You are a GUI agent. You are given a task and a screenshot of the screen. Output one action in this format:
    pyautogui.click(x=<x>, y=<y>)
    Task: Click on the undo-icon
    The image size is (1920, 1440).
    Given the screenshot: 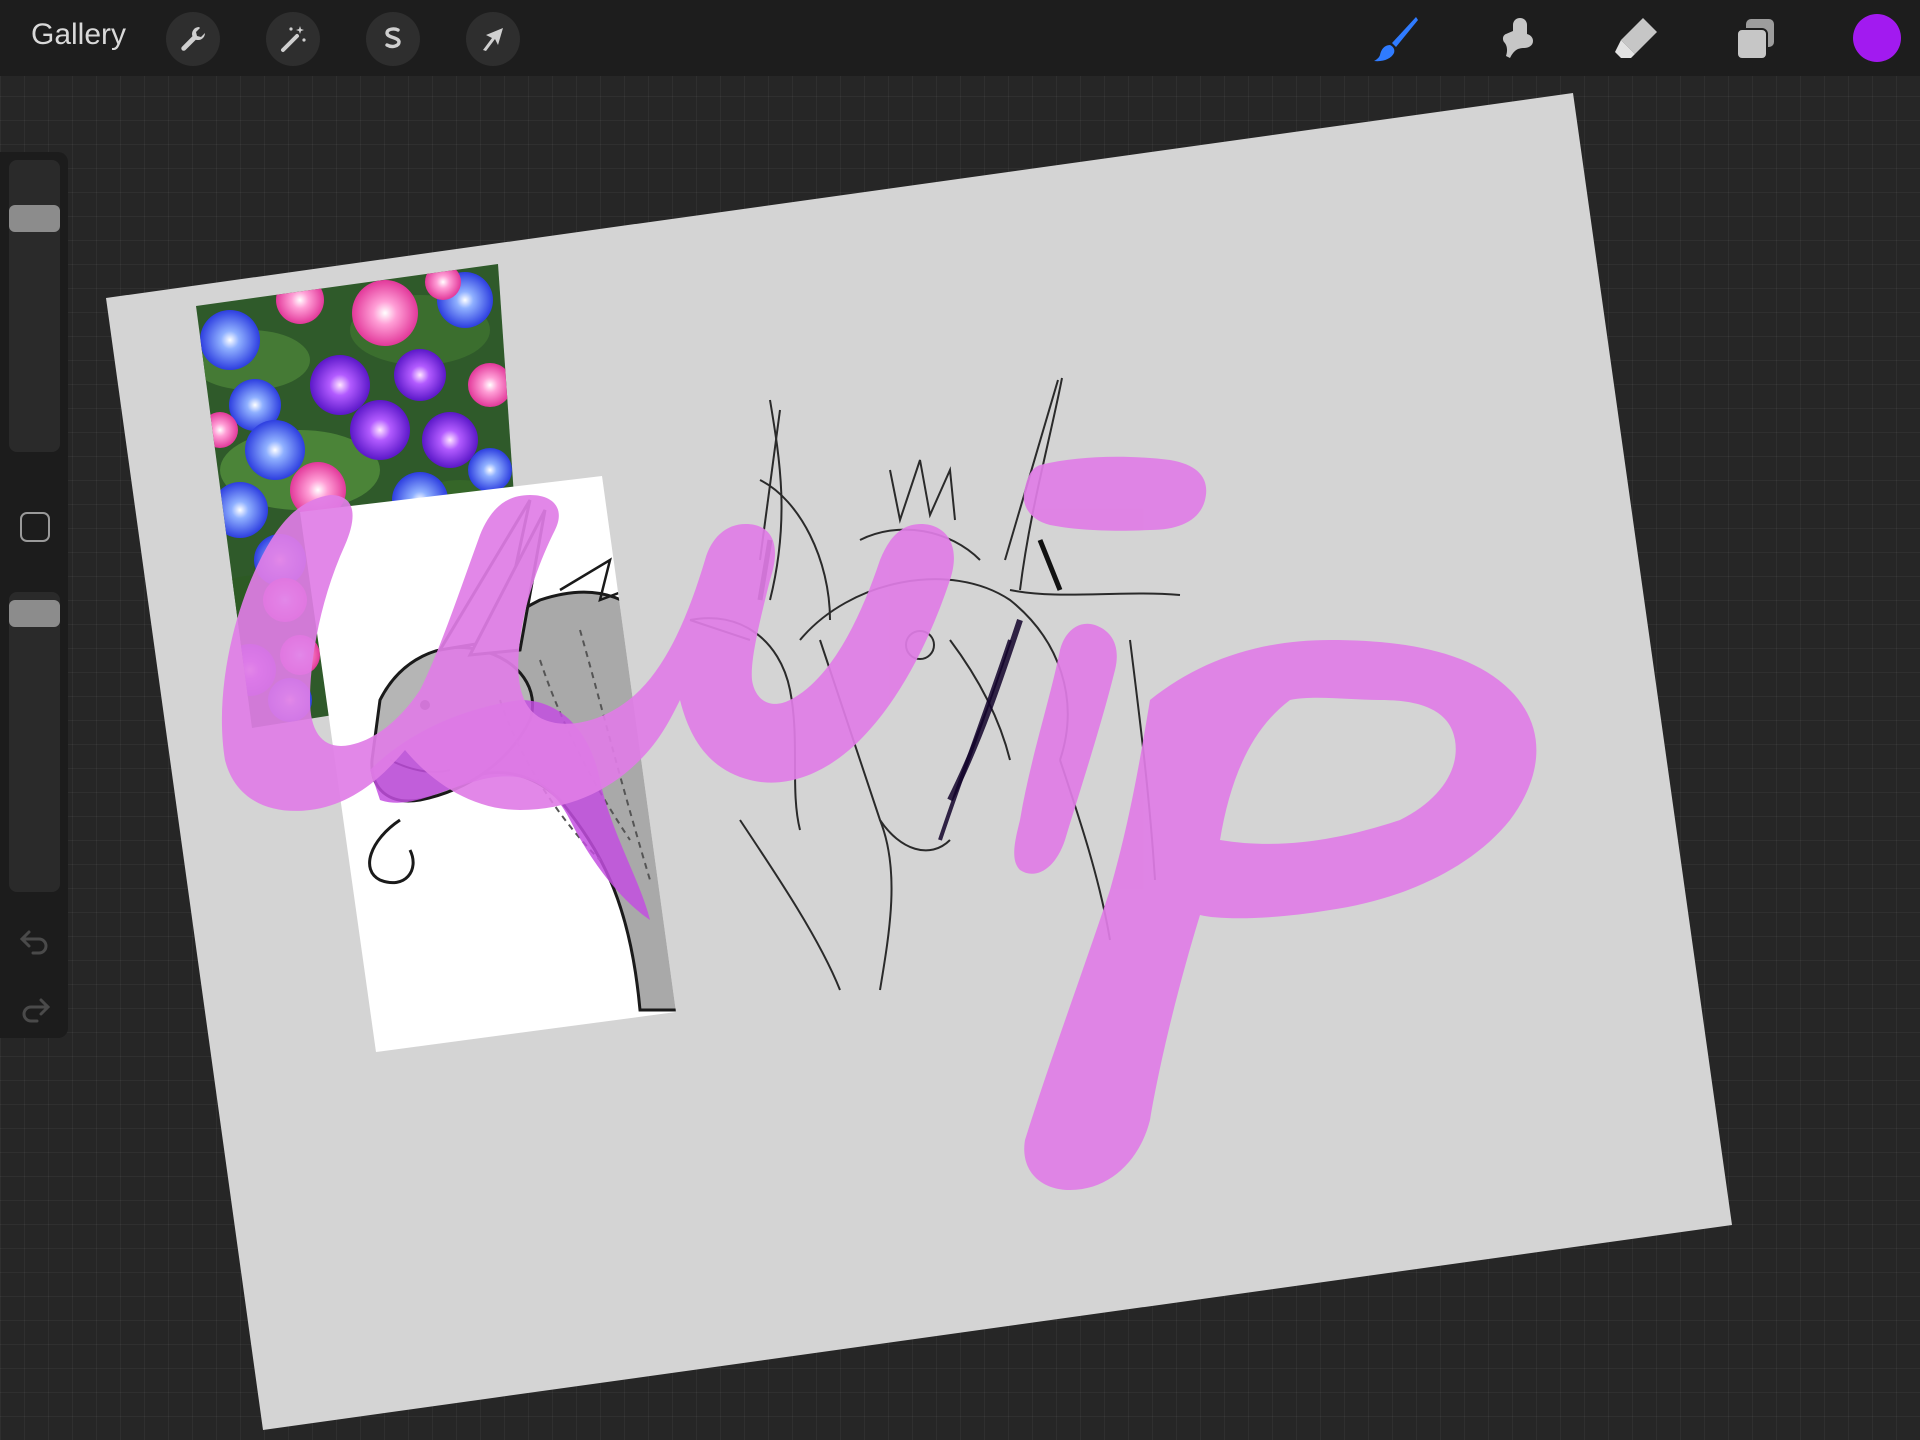 What is the action you would take?
    pyautogui.click(x=33, y=942)
    